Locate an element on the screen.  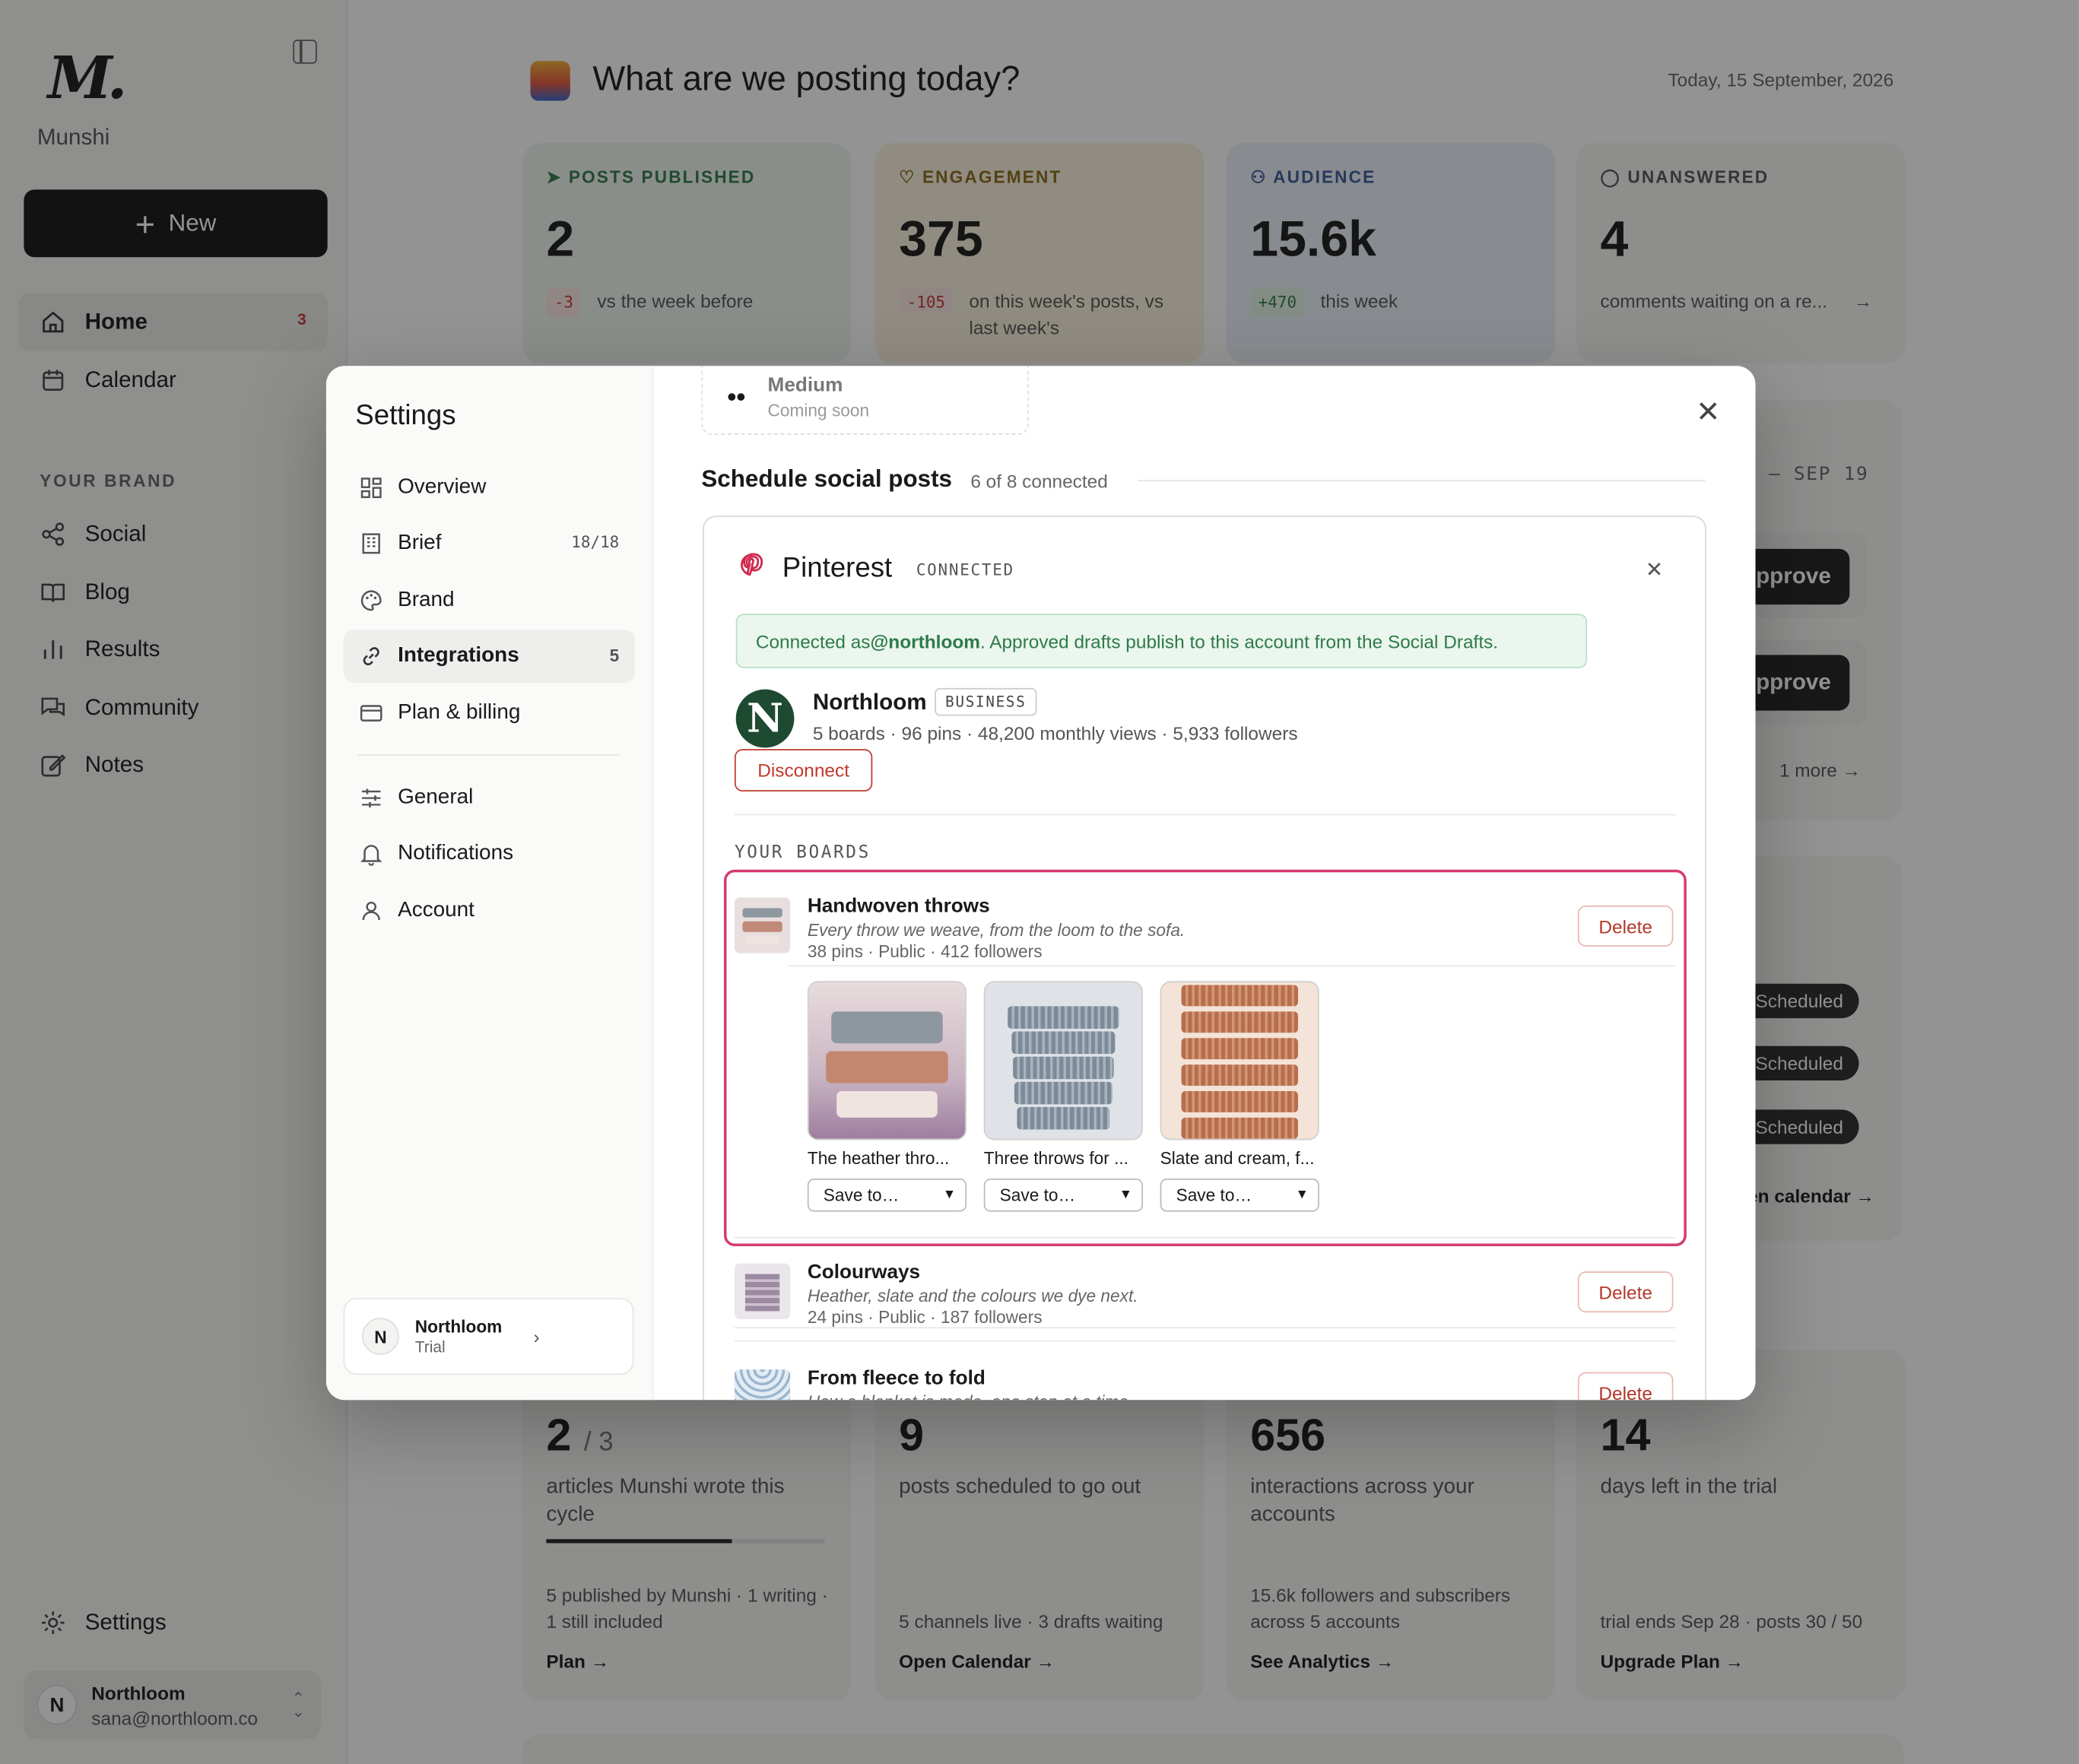
settings-nav-label: Overview is located at coordinates (442, 487).